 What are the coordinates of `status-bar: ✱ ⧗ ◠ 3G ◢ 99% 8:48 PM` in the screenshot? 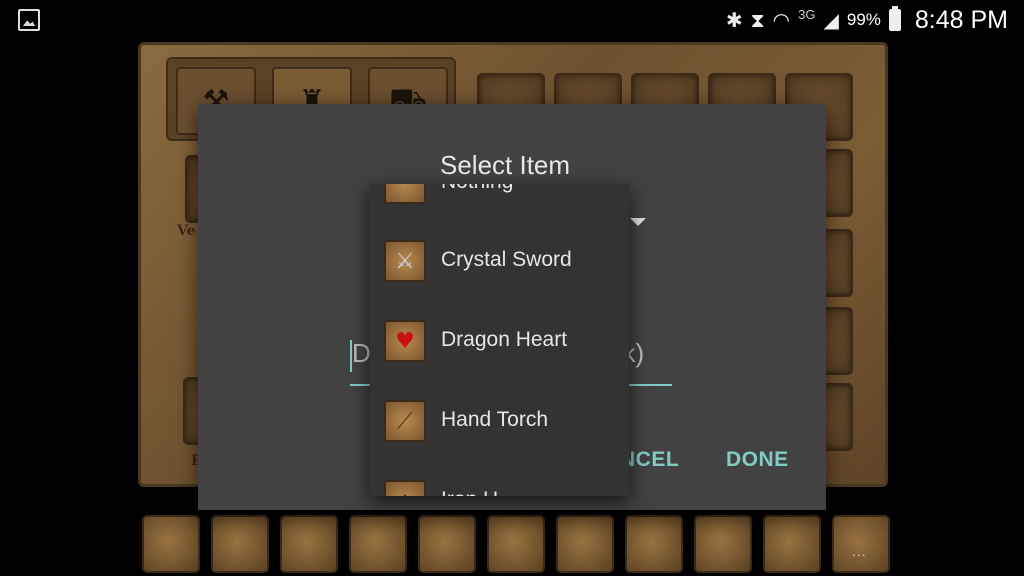 It's located at (512, 20).